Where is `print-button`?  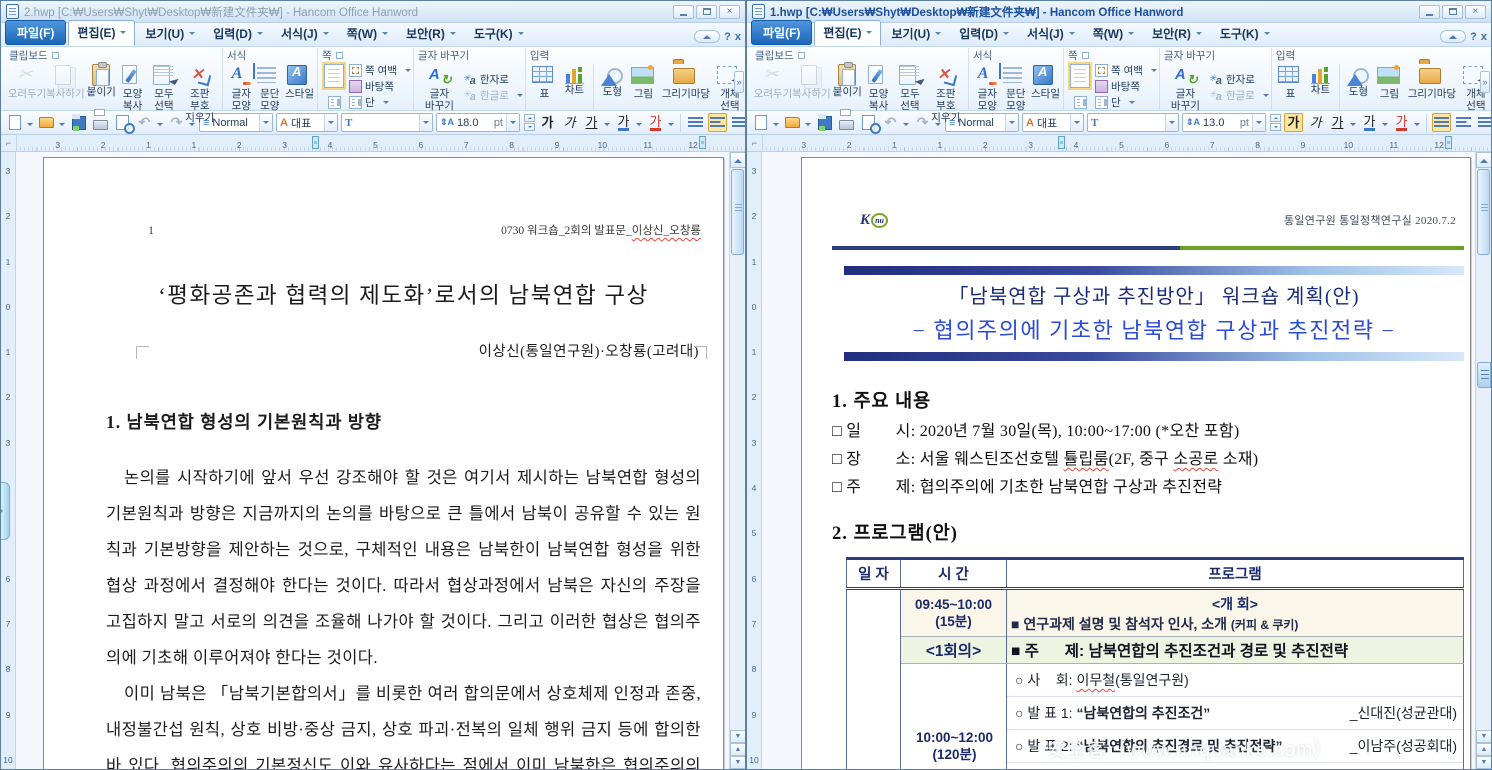 print-button is located at coordinates (100, 122).